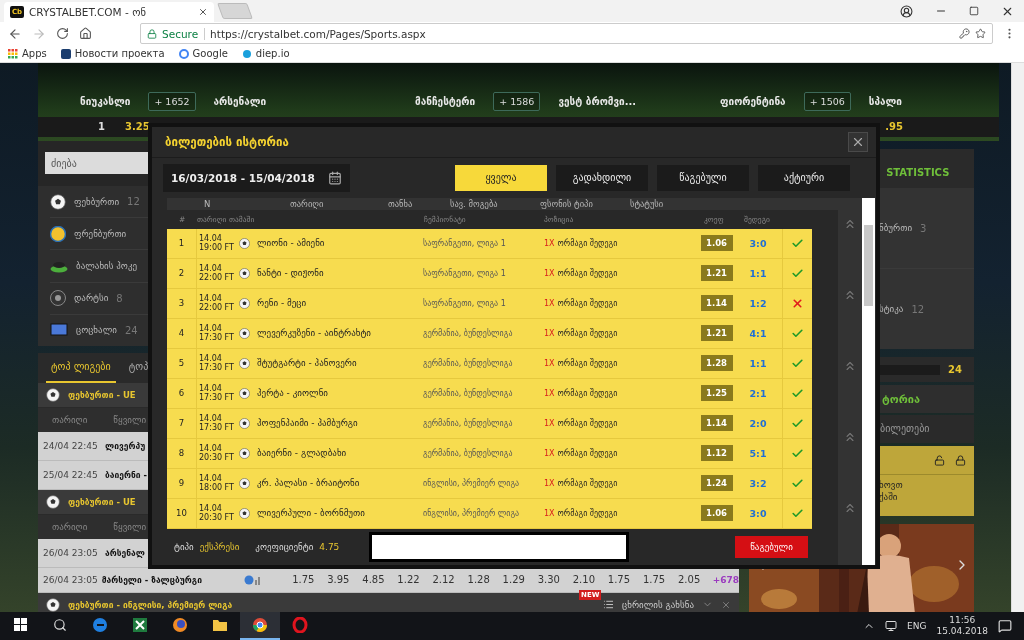 This screenshot has height=640, width=1024. Describe the element at coordinates (101, 127) in the screenshot. I see `odds-label: 1` at that location.